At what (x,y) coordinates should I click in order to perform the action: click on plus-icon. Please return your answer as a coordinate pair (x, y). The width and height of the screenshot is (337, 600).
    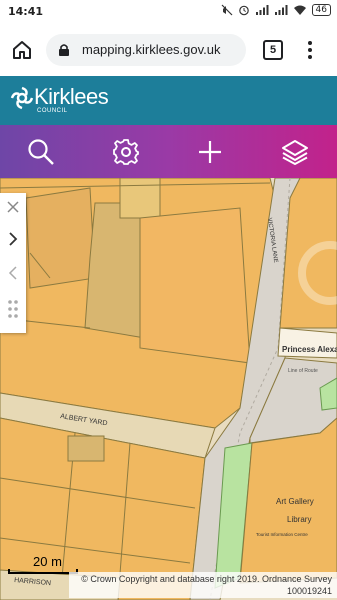
    Looking at the image, I should click on (210, 151).